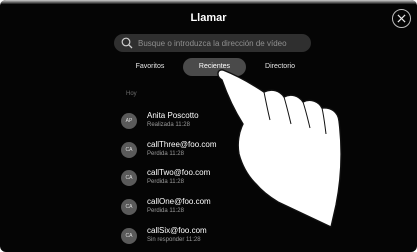 This screenshot has width=417, height=252. What do you see at coordinates (208, 18) in the screenshot?
I see `page-title: Llamar` at bounding box center [208, 18].